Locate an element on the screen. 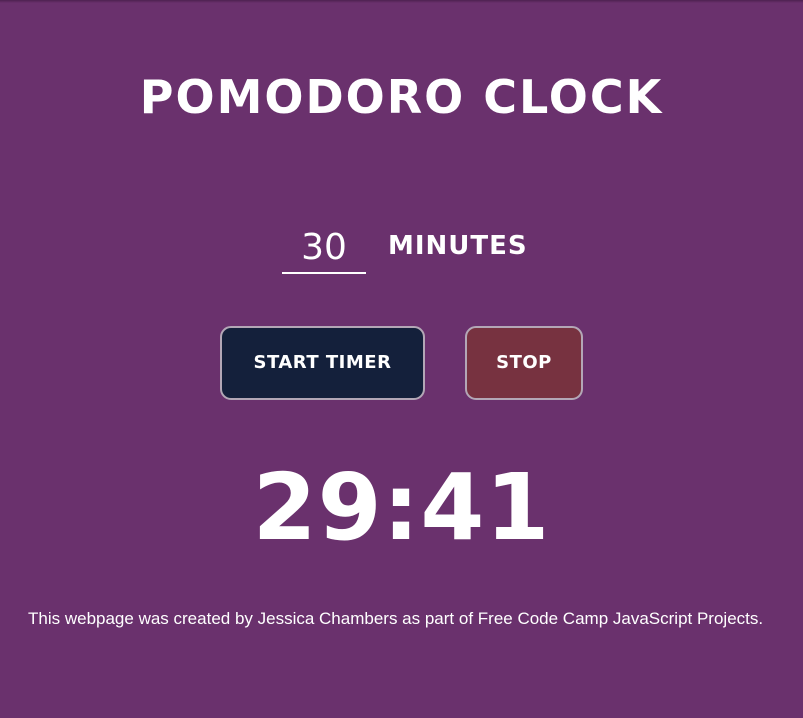 This screenshot has width=803, height=718. minutes-row: MINUTES is located at coordinates (401, 252).